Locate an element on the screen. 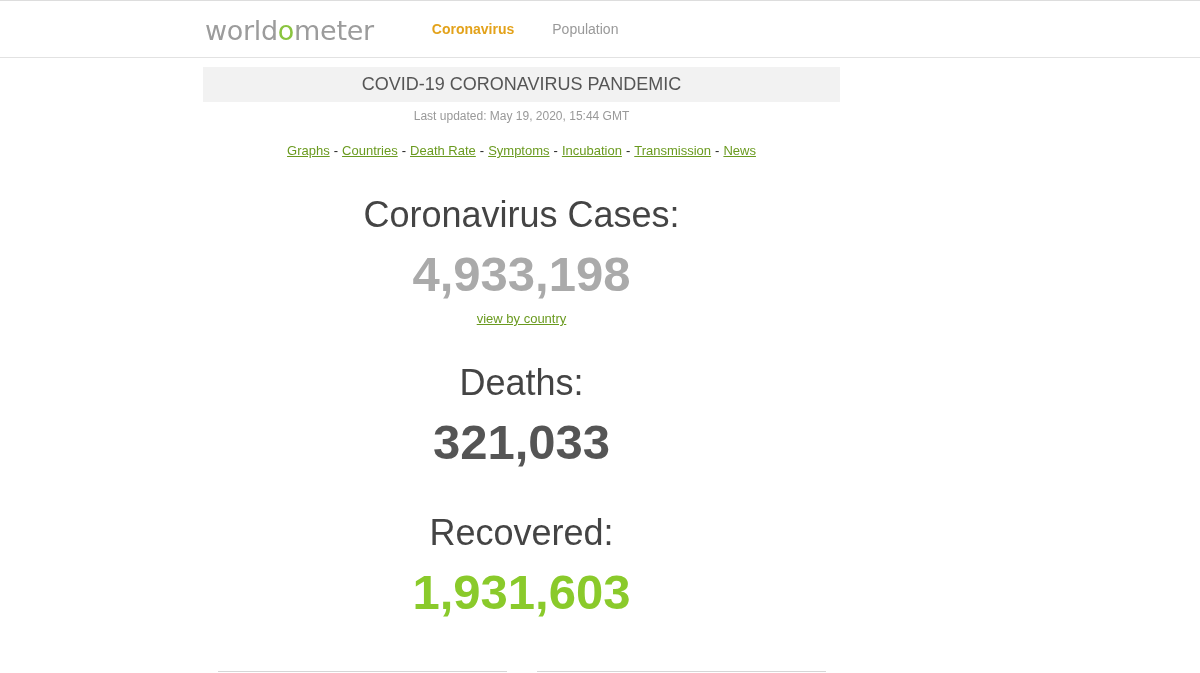 The image size is (1200, 673). topic-link: Death Rate is located at coordinates (443, 151).